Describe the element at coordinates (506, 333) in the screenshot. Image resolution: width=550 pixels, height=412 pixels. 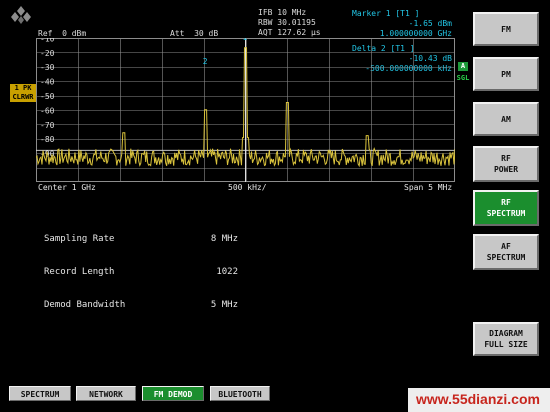
I see `diagram-full-size-label-line1: DIAGRAM` at that location.